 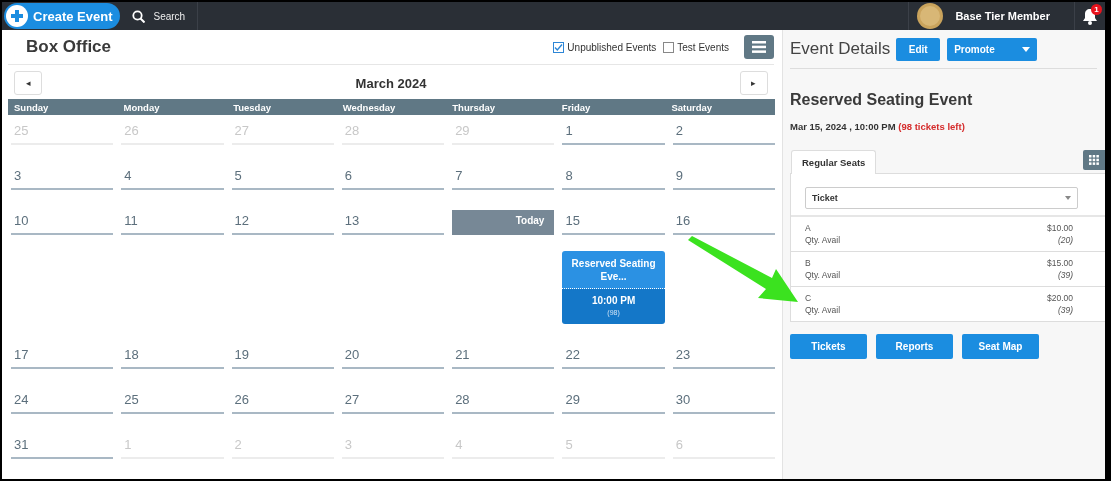 What do you see at coordinates (172, 177) in the screenshot?
I see `day-cell: 4` at bounding box center [172, 177].